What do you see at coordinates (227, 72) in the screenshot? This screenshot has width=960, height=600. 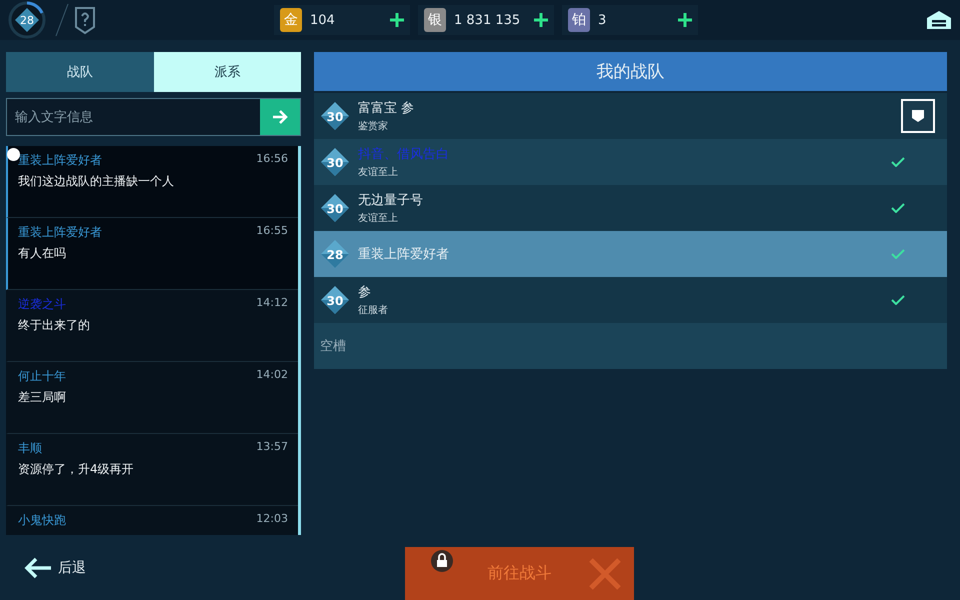 I see `tab: 派系` at bounding box center [227, 72].